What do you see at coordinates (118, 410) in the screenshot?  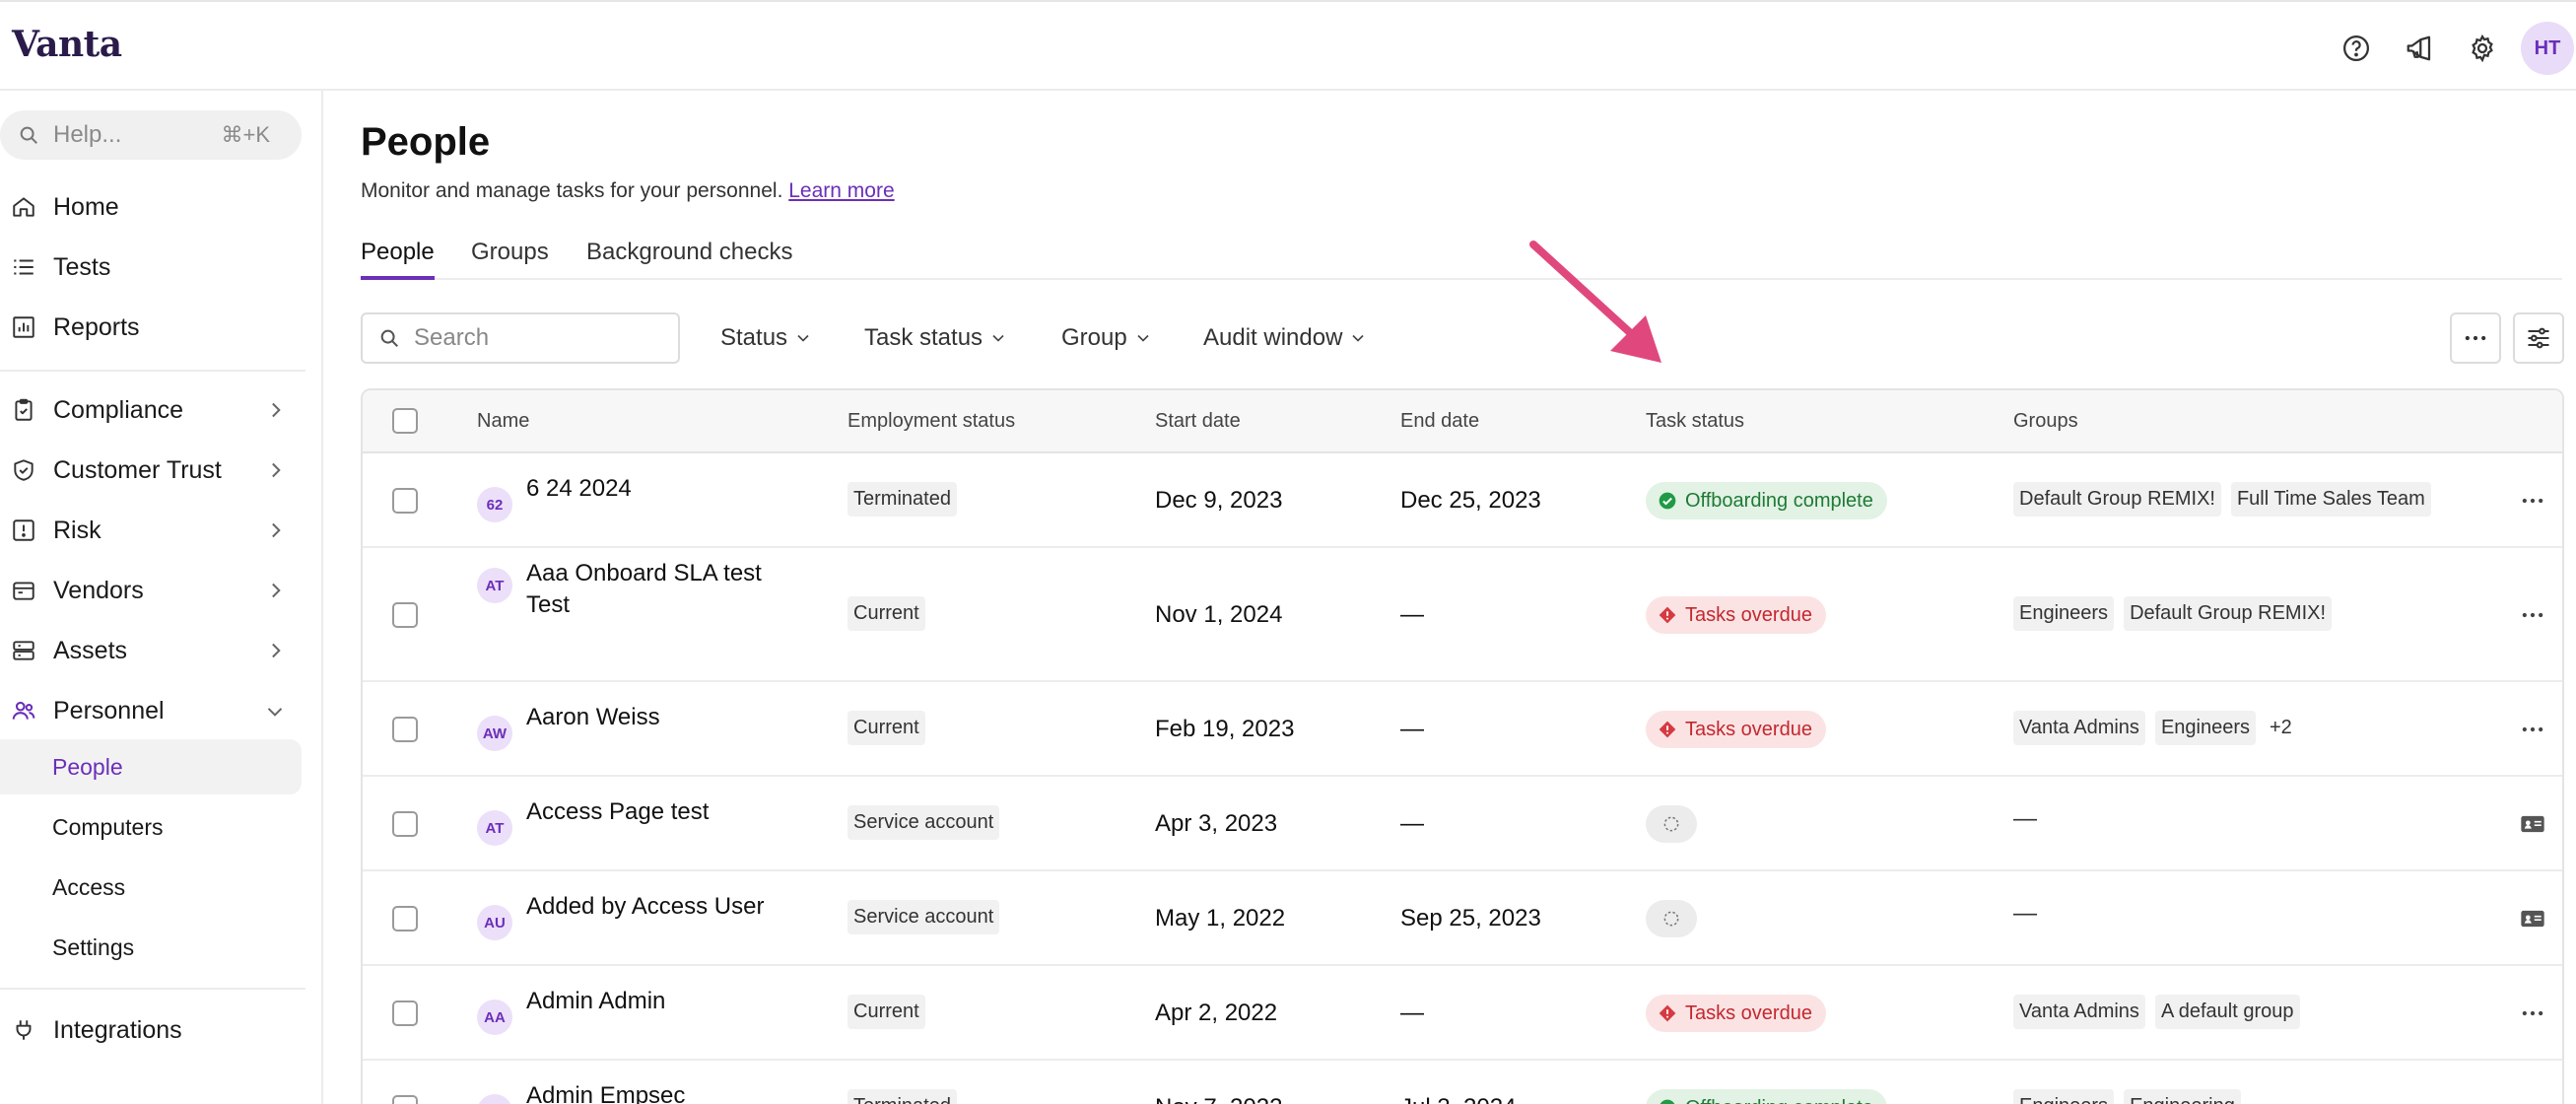 I see `sidebar-item-label: Compliance` at bounding box center [118, 410].